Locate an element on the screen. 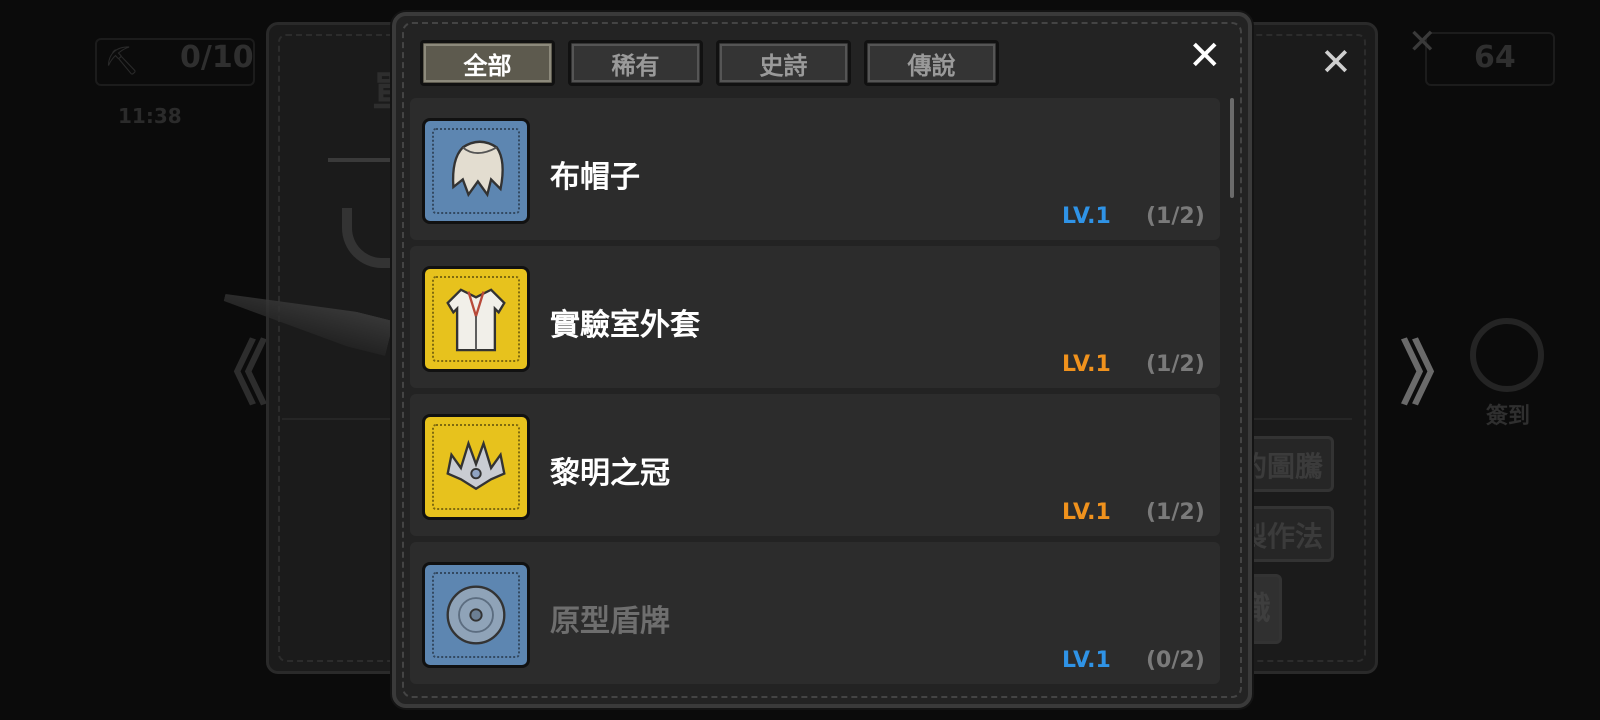 This screenshot has height=720, width=1600. list-item: 黎明之冠 LV.1 (1/2) is located at coordinates (815, 465).